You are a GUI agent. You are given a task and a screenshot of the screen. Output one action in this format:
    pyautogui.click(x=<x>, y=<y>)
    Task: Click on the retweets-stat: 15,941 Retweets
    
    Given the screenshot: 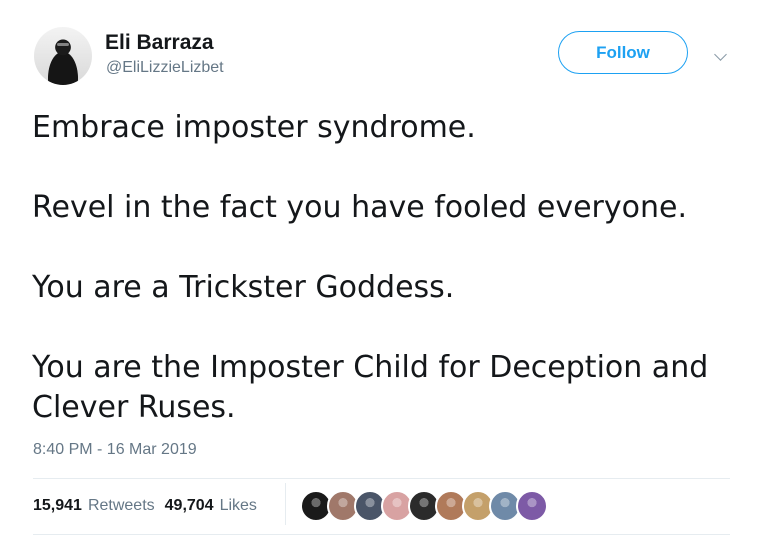 What is the action you would take?
    pyautogui.click(x=94, y=506)
    